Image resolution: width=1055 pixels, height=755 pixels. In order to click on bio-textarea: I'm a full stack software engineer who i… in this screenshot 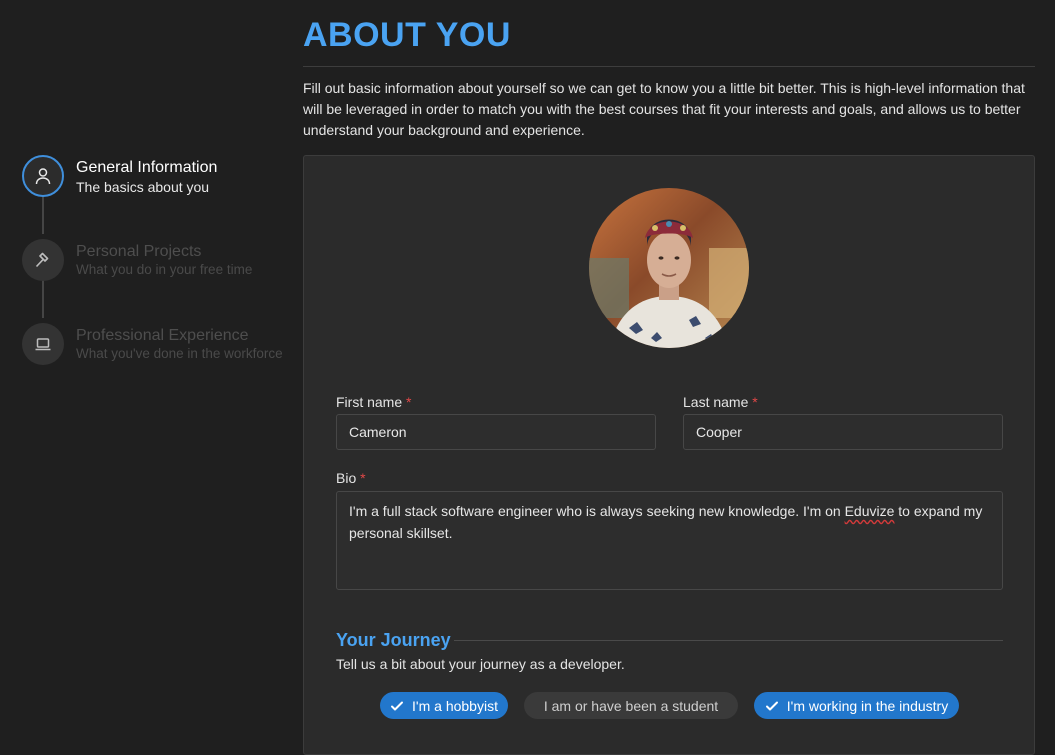, I will do `click(669, 540)`.